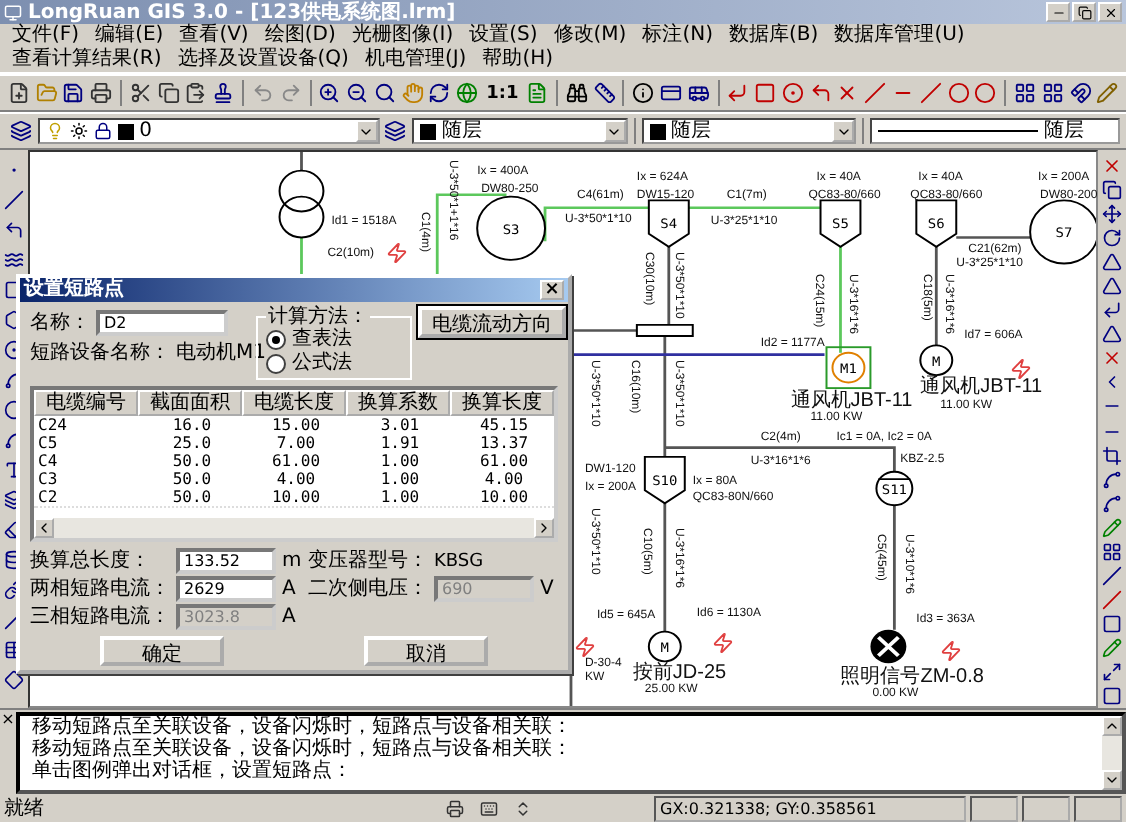 Image resolution: width=1126 pixels, height=822 pixels. What do you see at coordinates (368, 561) in the screenshot?
I see `field-label: 变压器型号：` at bounding box center [368, 561].